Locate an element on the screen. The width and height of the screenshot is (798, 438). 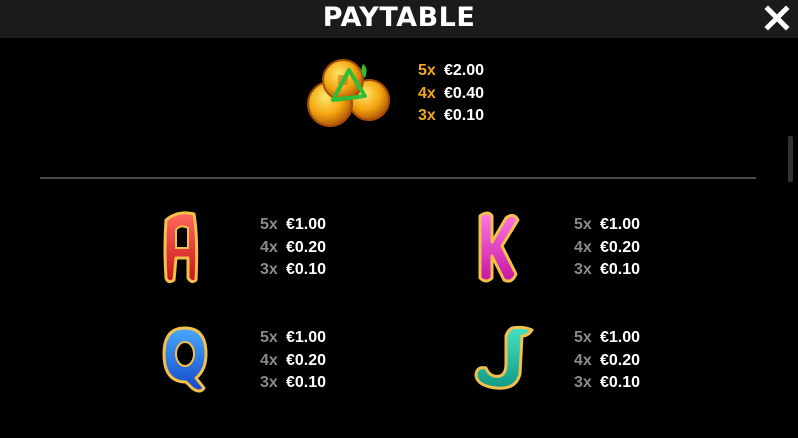
j-symbol-pays: 5x €1.00 4x €0.20 3x €0.10 is located at coordinates (629, 361).